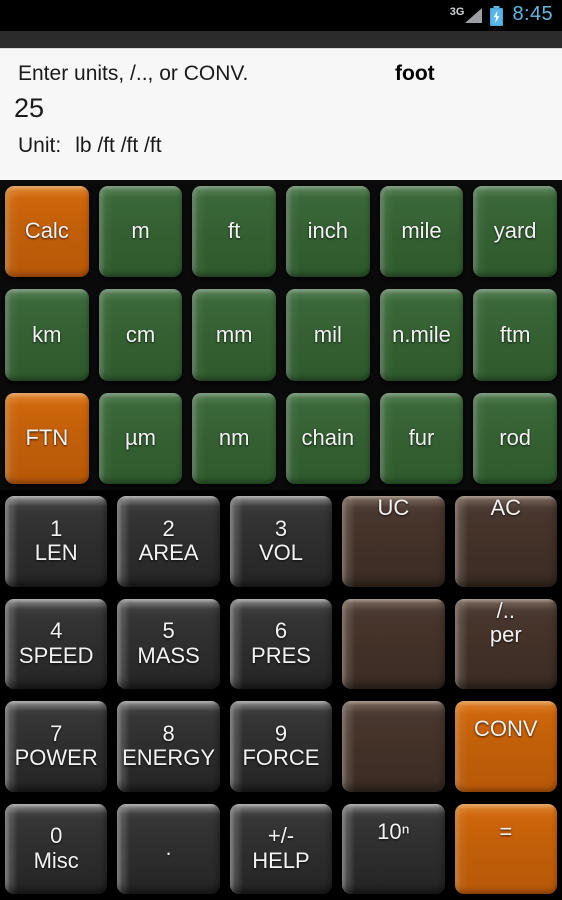  I want to click on unit-key-mile: mile, so click(421, 232).